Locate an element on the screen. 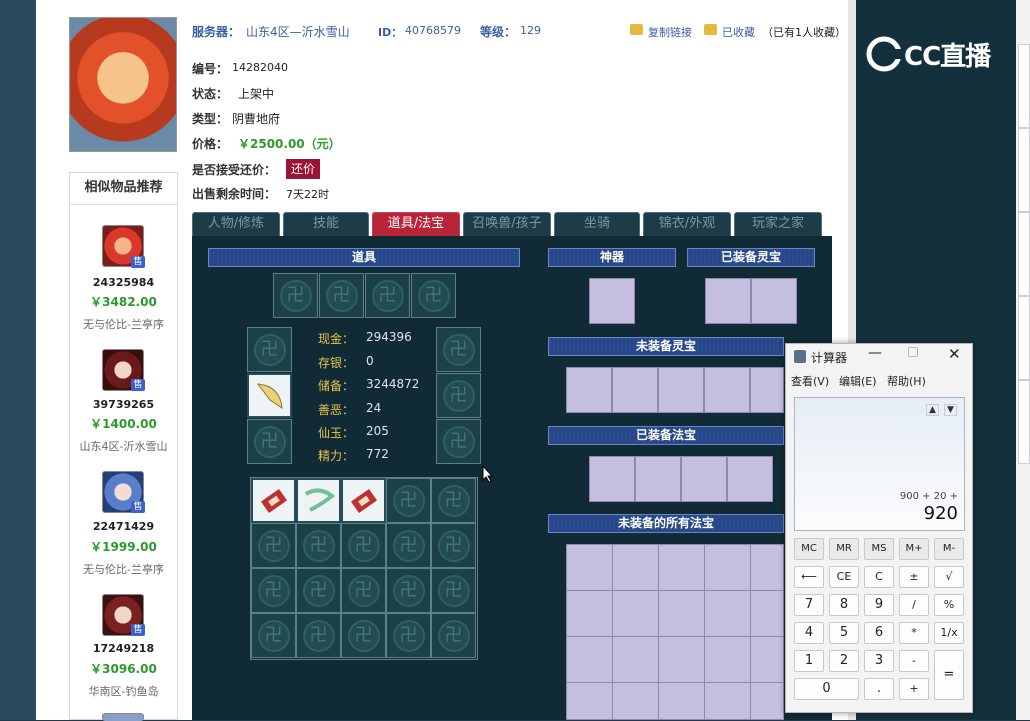  tab-pets: 召唤兽/孩子 is located at coordinates (507, 224).